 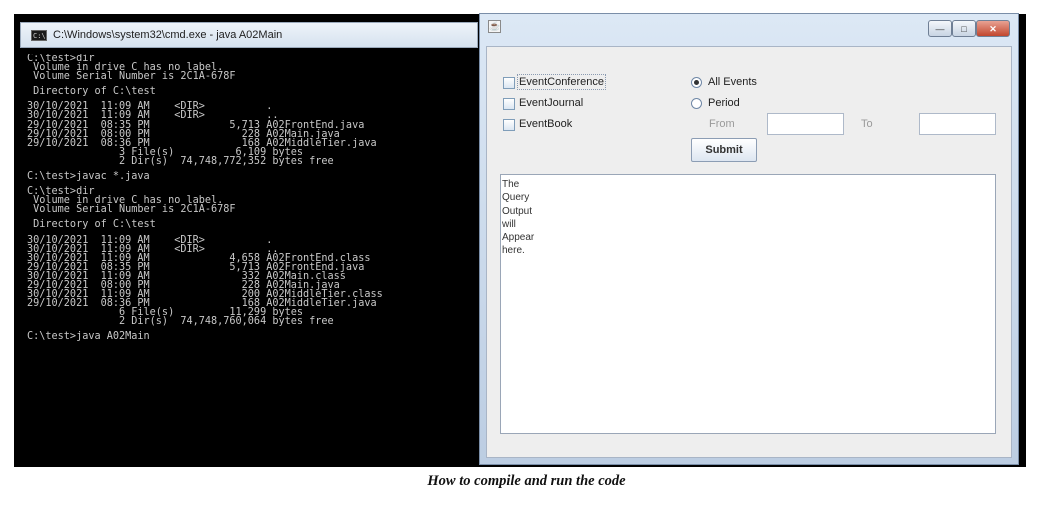 What do you see at coordinates (732, 82) in the screenshot?
I see `radio-label: All Events` at bounding box center [732, 82].